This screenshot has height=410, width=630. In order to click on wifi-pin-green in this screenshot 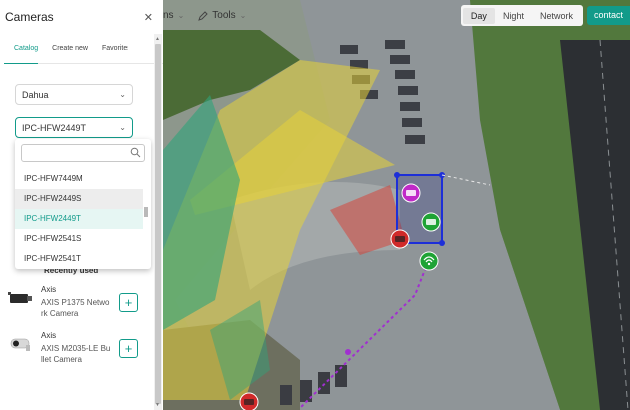, I will do `click(429, 261)`.